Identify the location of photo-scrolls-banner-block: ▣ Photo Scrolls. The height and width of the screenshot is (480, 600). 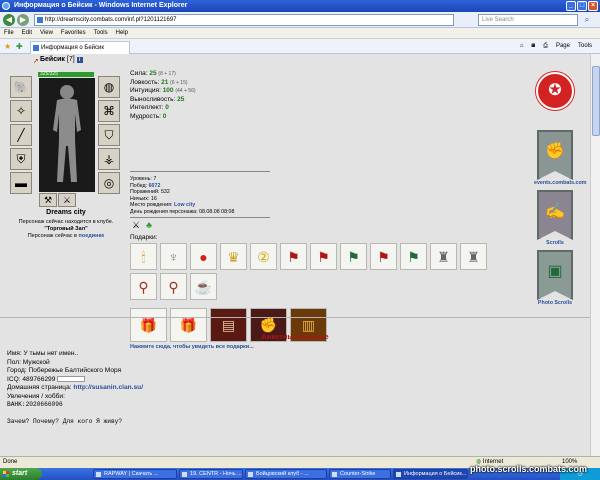
(555, 278).